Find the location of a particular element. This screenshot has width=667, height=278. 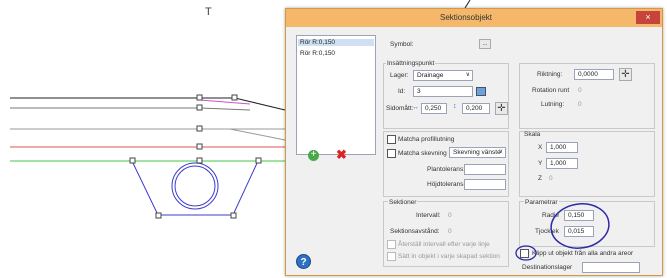

cad-pipe-inner is located at coordinates (195, 186).